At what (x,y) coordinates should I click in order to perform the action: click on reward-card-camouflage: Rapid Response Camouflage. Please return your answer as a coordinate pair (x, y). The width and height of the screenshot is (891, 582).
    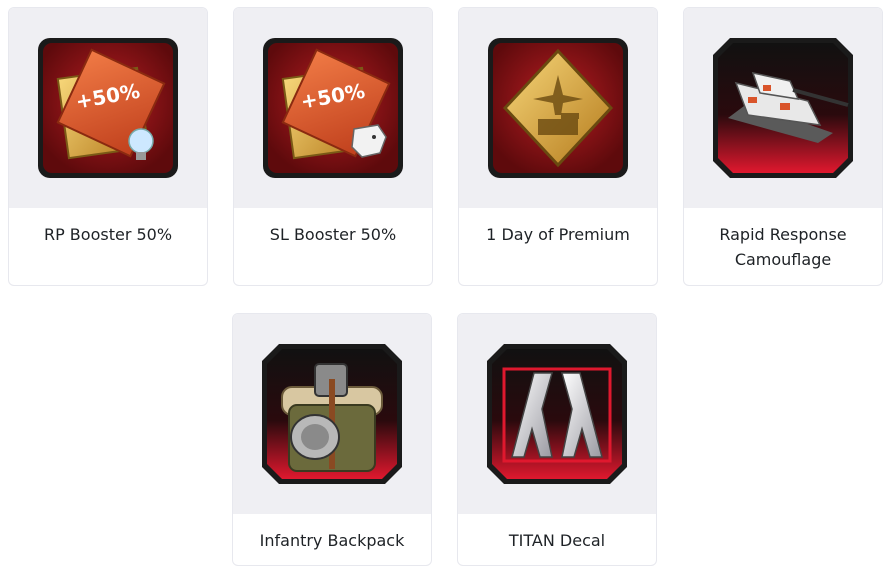
    Looking at the image, I should click on (783, 146).